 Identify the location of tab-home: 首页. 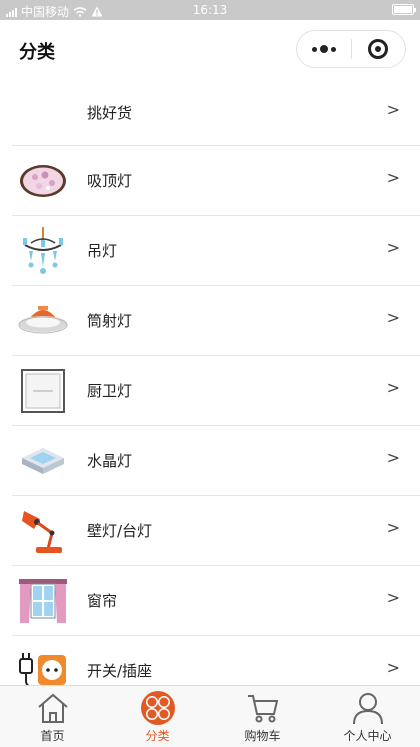
(52, 716).